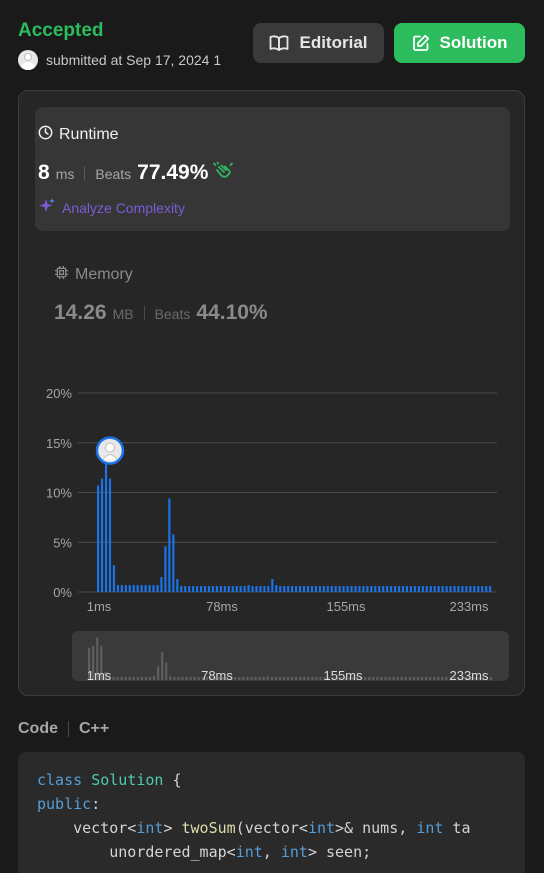  What do you see at coordinates (343, 675) in the screenshot?
I see `minimap-tick-label: 155ms` at bounding box center [343, 675].